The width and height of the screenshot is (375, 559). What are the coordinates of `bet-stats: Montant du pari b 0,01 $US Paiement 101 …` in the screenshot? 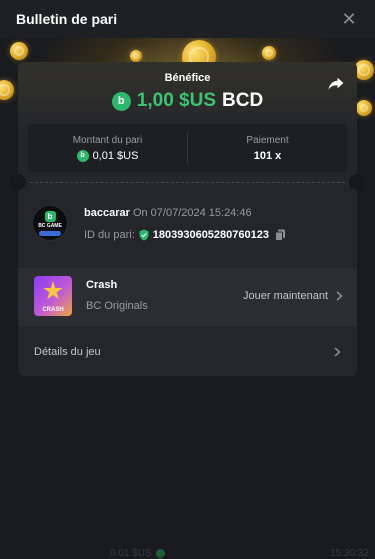 It's located at (187, 148).